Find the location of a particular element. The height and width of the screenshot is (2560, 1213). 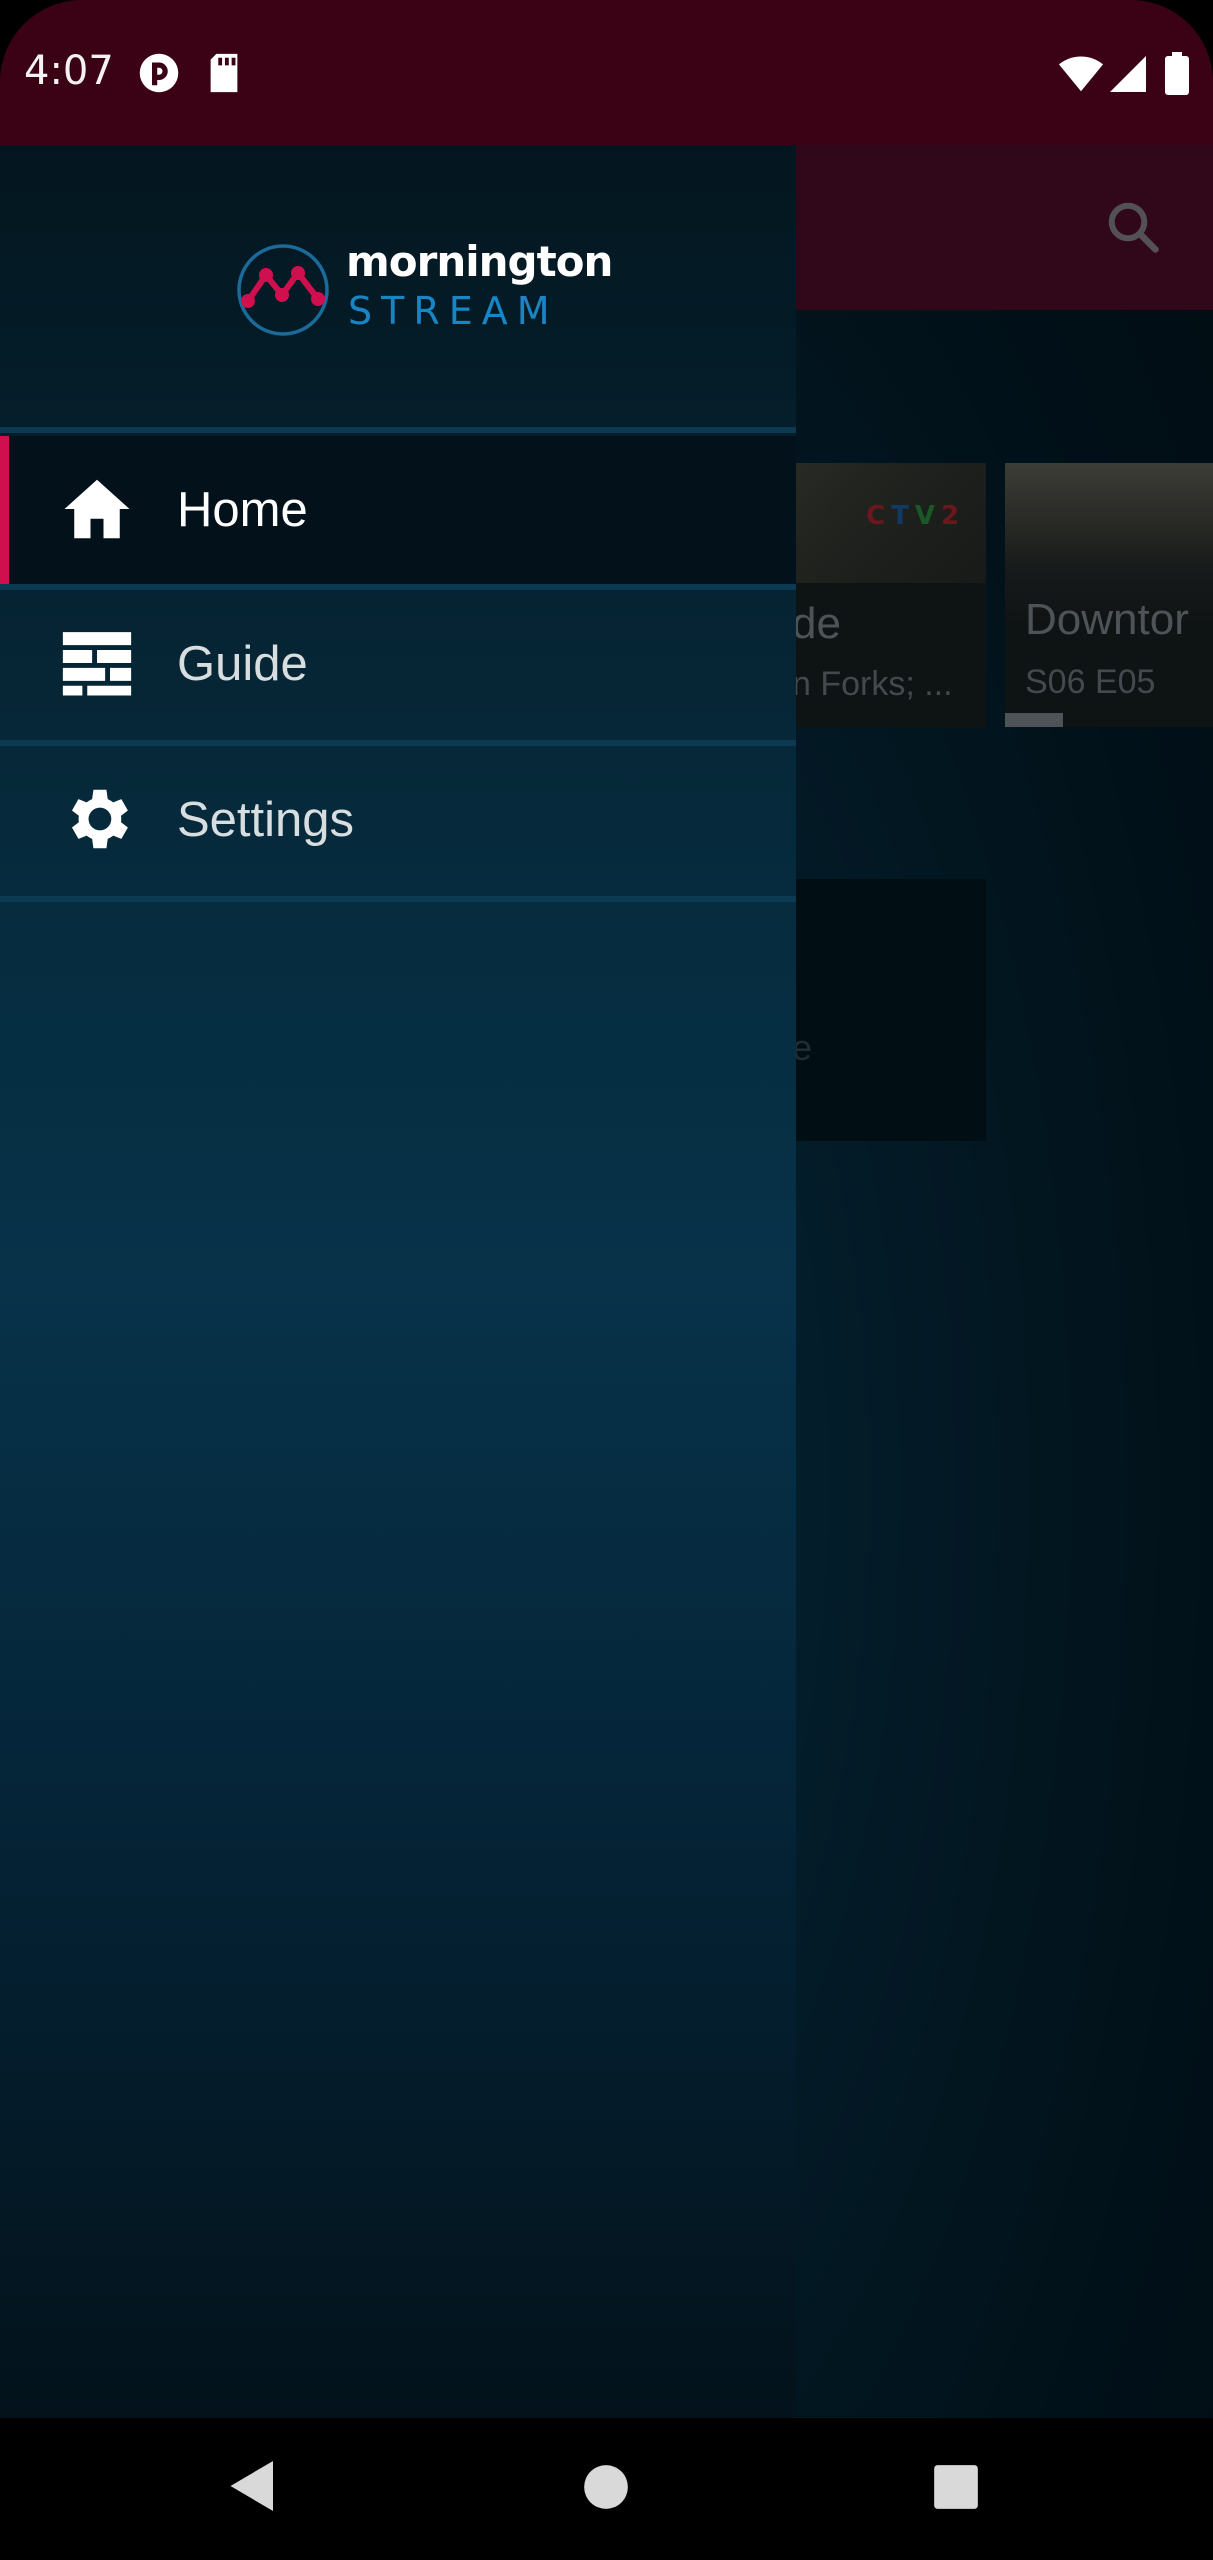

status-time: 4:07 is located at coordinates (69, 71).